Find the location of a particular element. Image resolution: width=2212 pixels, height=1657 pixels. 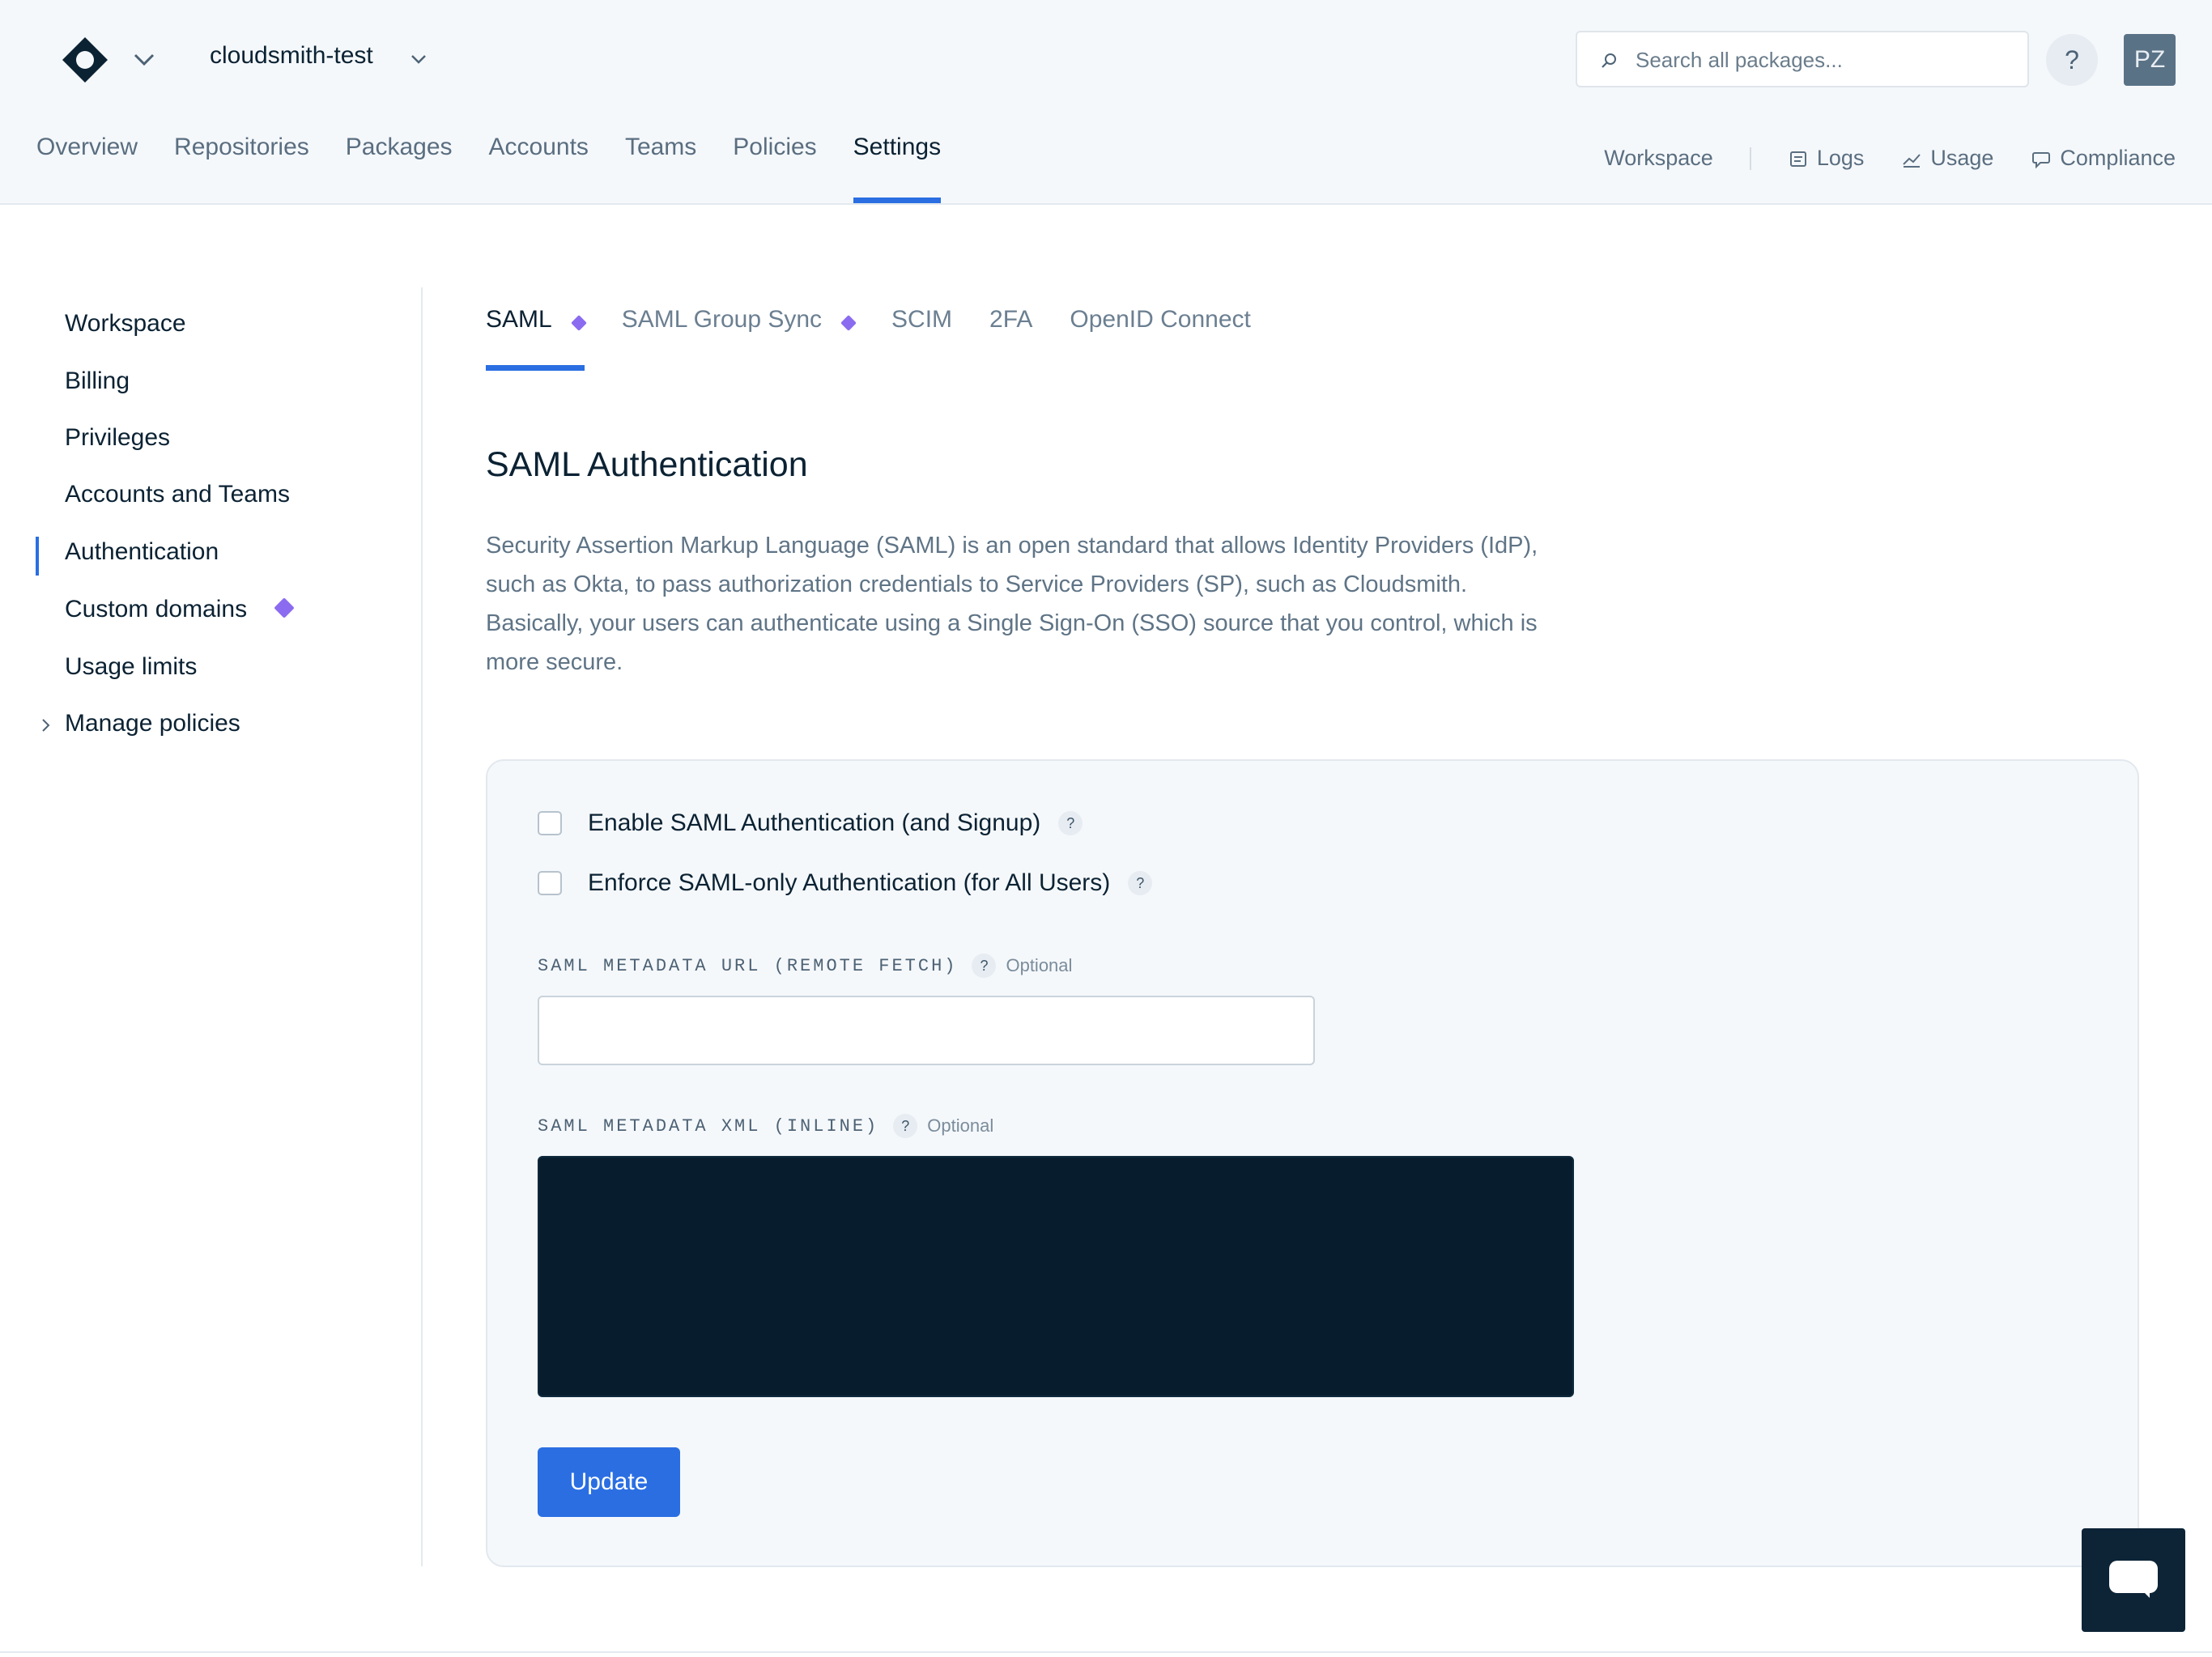

sidebar-item-usage-limits: Usage limits is located at coordinates (131, 667).